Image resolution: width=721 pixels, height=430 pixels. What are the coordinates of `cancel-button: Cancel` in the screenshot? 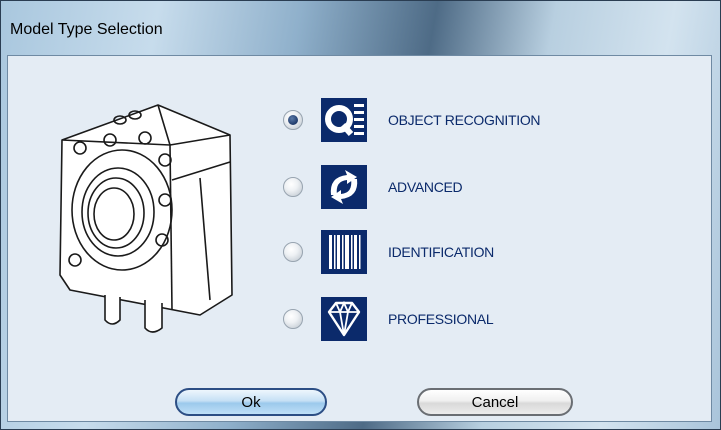 It's located at (495, 402).